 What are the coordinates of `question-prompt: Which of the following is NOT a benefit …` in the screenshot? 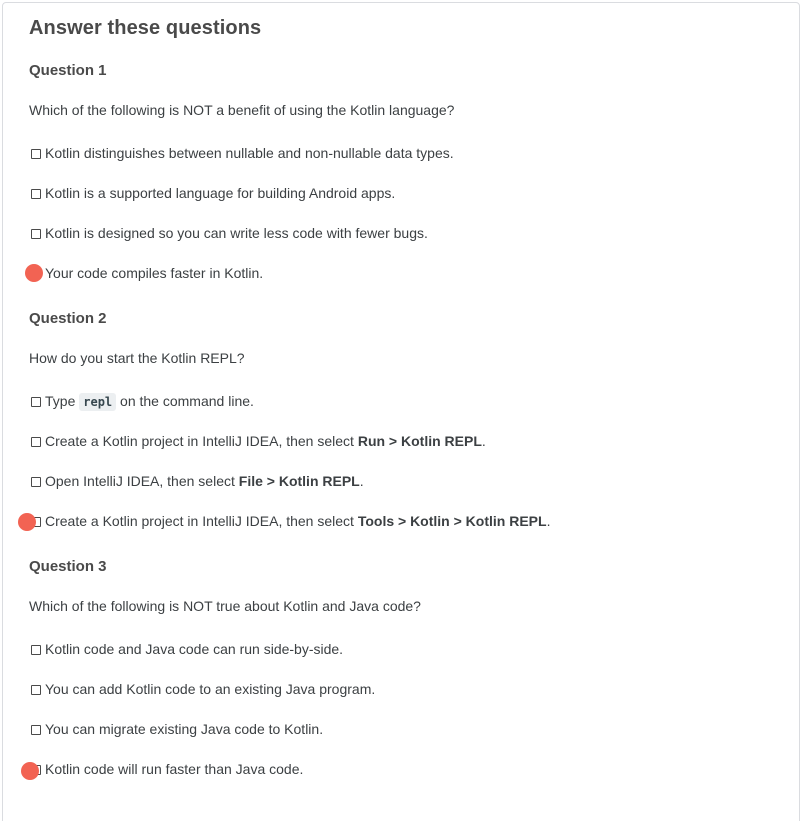 It's located at (242, 110).